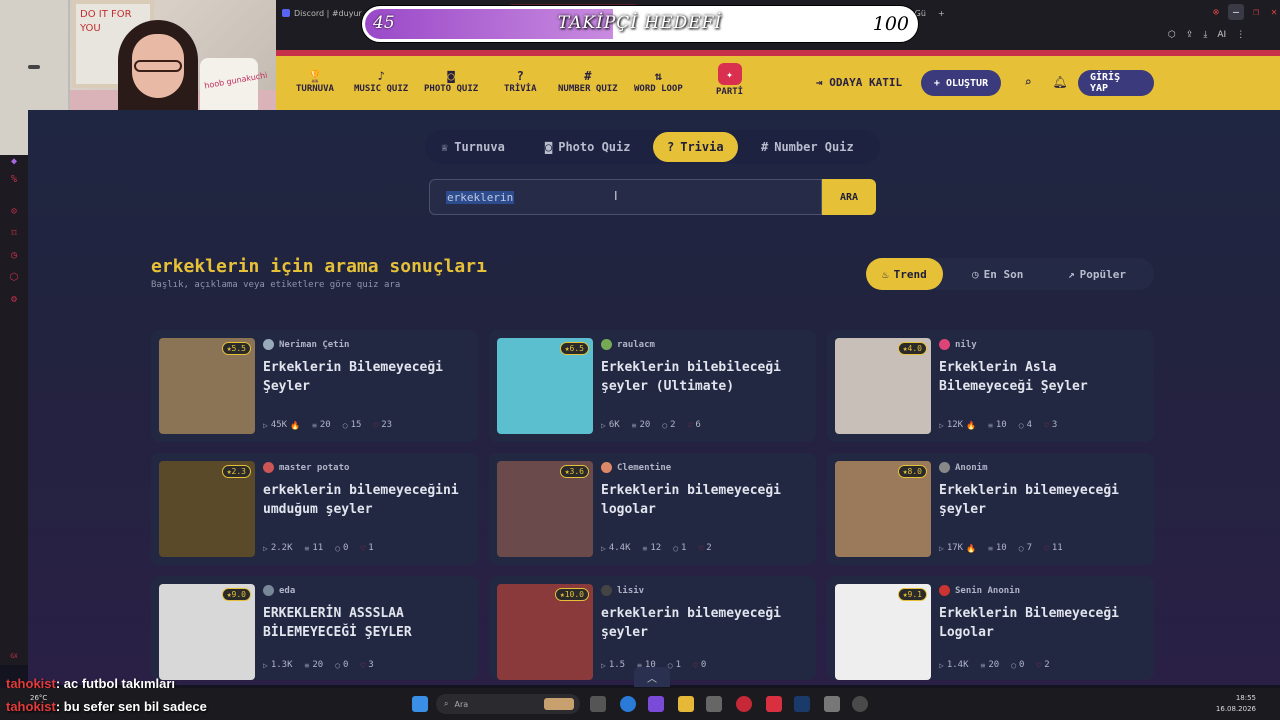 The height and width of the screenshot is (720, 1280). Describe the element at coordinates (807, 147) in the screenshot. I see `tab-hash: # Number Quiz` at that location.